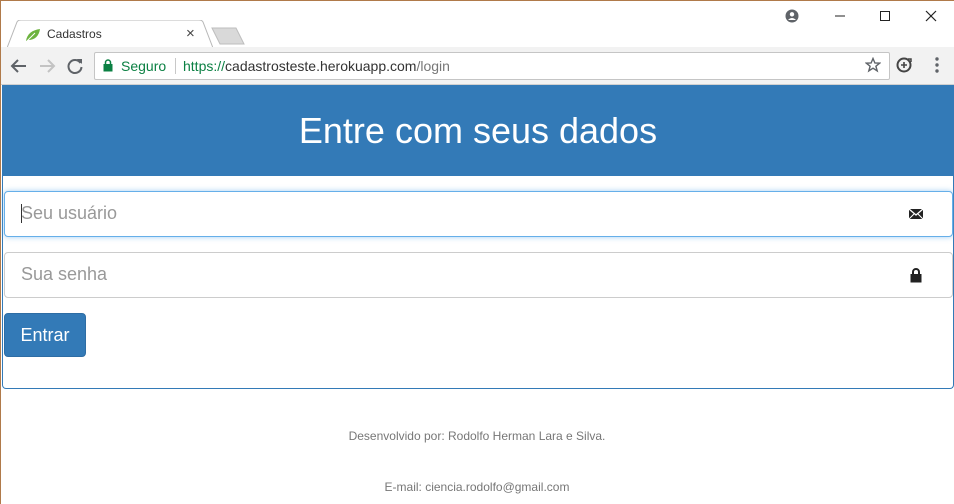 Image resolution: width=954 pixels, height=504 pixels. I want to click on password-field-group, so click(478, 275).